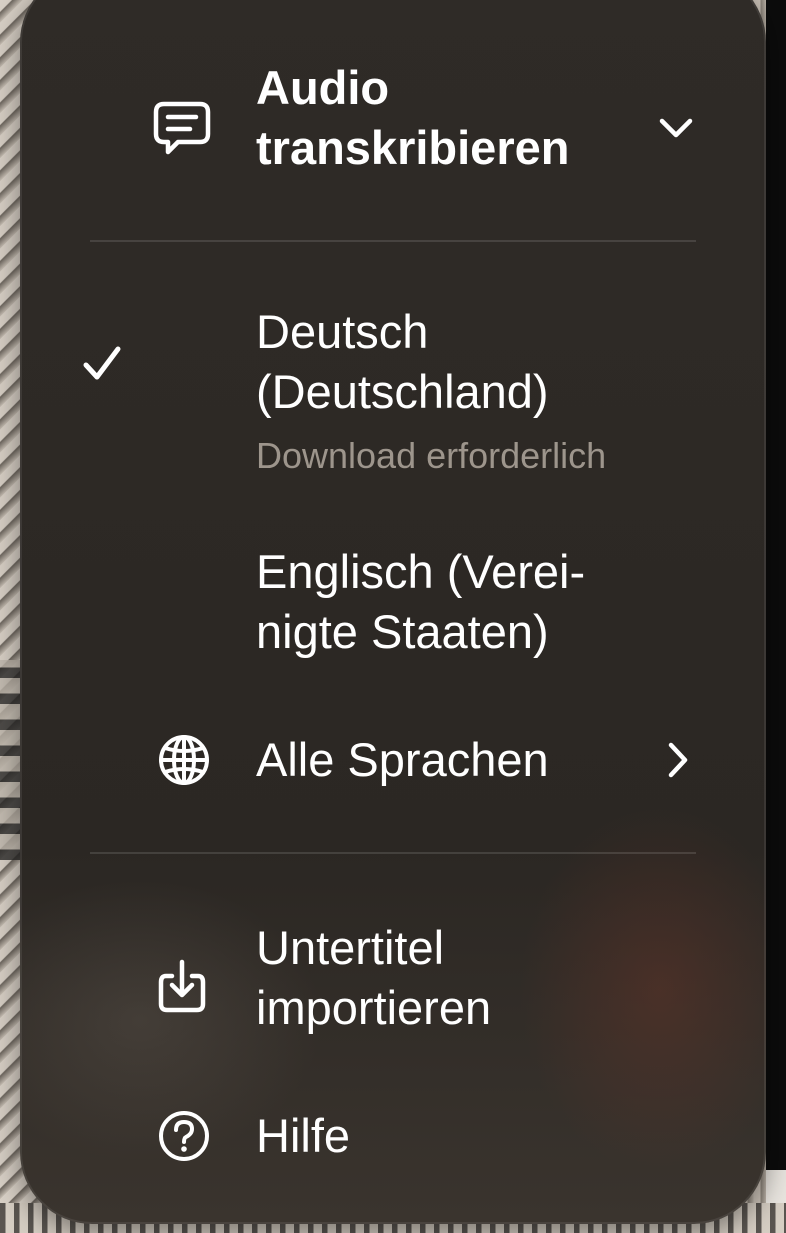  Describe the element at coordinates (182, 128) in the screenshot. I see `speech-bubble-icon` at that location.